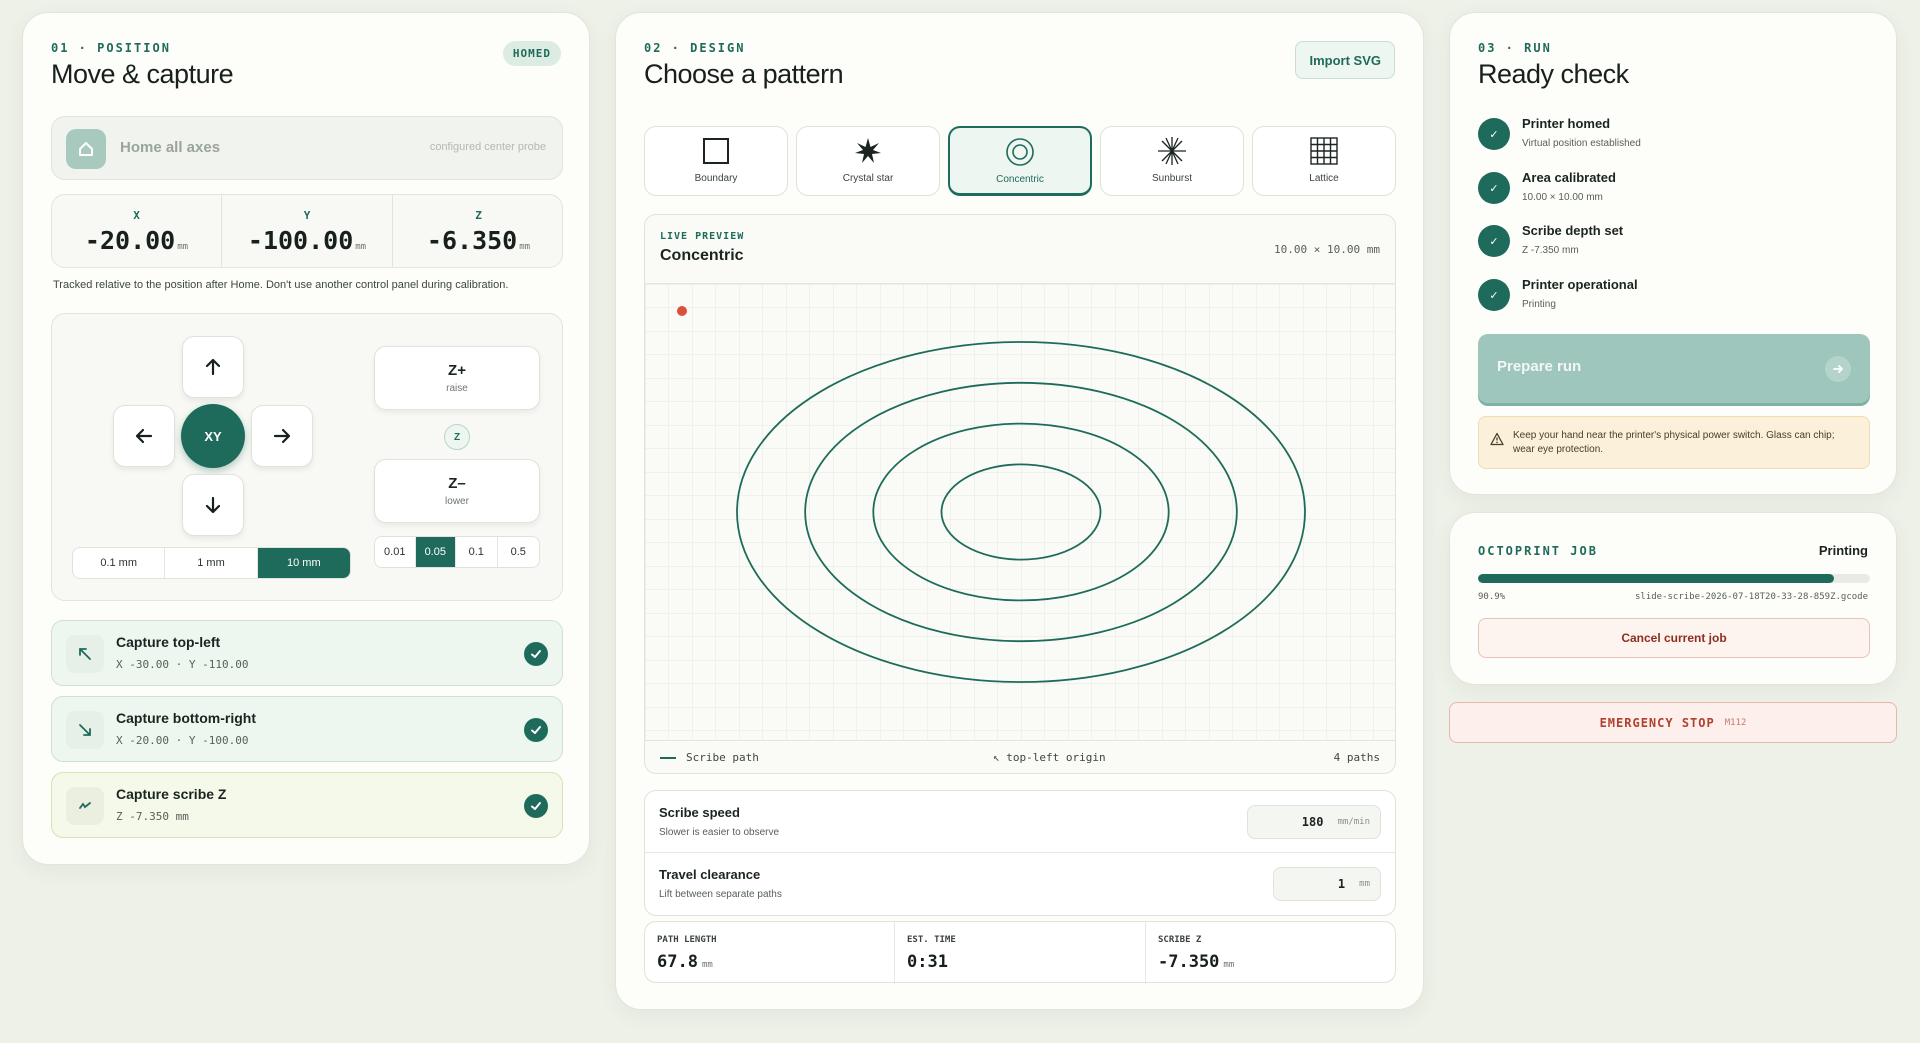 This screenshot has height=1043, width=1920. I want to click on pattern-crystal-star: Crystal star, so click(868, 161).